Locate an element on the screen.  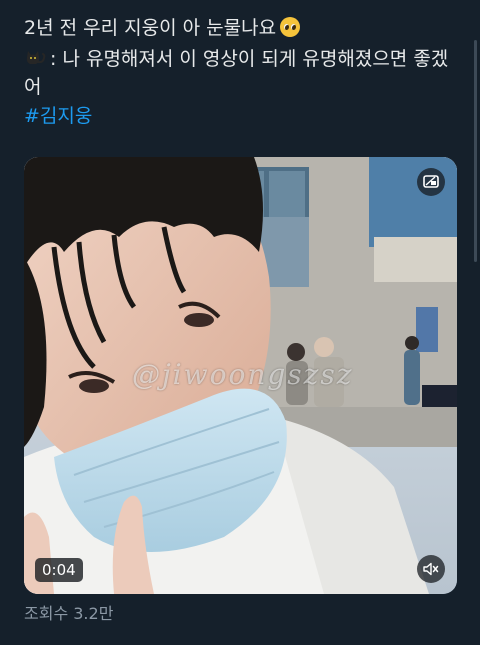
tweet-text-line-3: 어 is located at coordinates (32, 87).